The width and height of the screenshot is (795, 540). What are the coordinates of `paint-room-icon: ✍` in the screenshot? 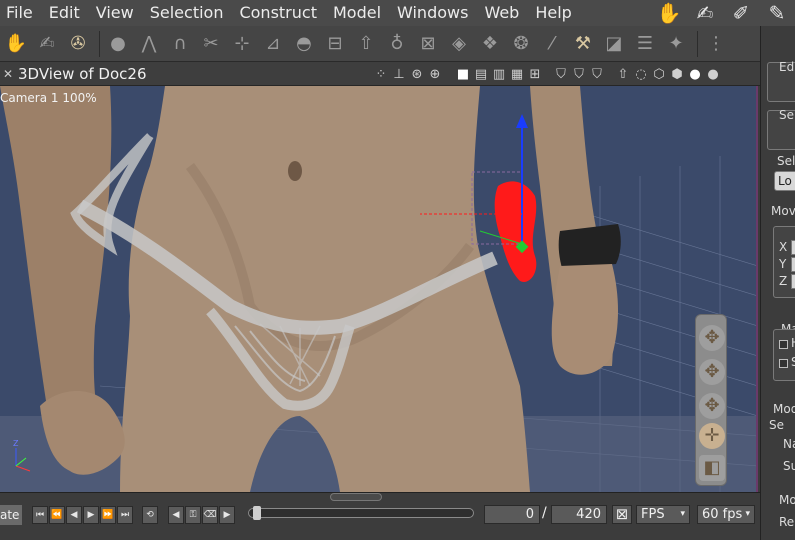 It's located at (705, 13).